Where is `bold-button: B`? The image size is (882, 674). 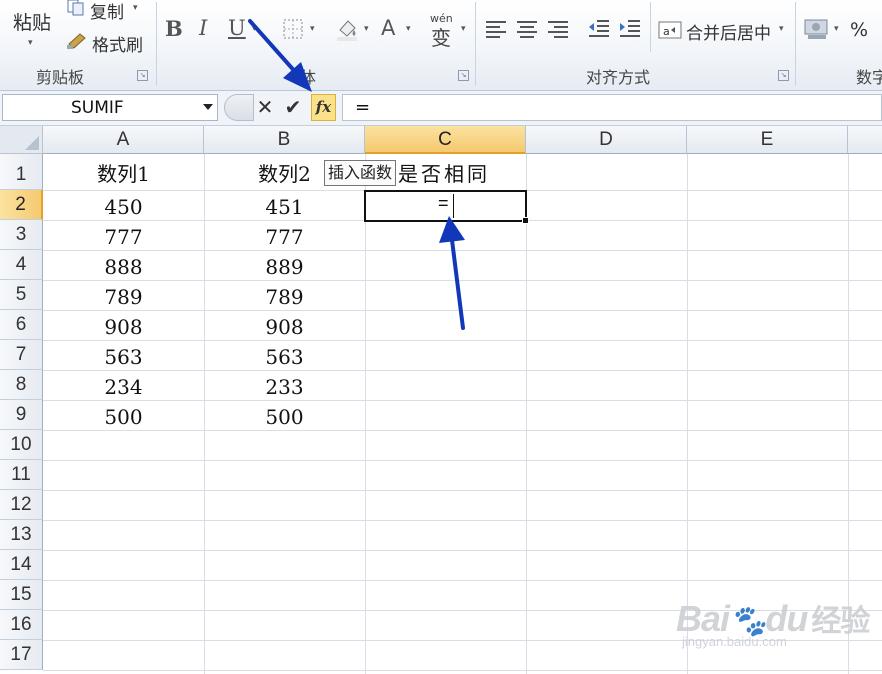 bold-button: B is located at coordinates (174, 28).